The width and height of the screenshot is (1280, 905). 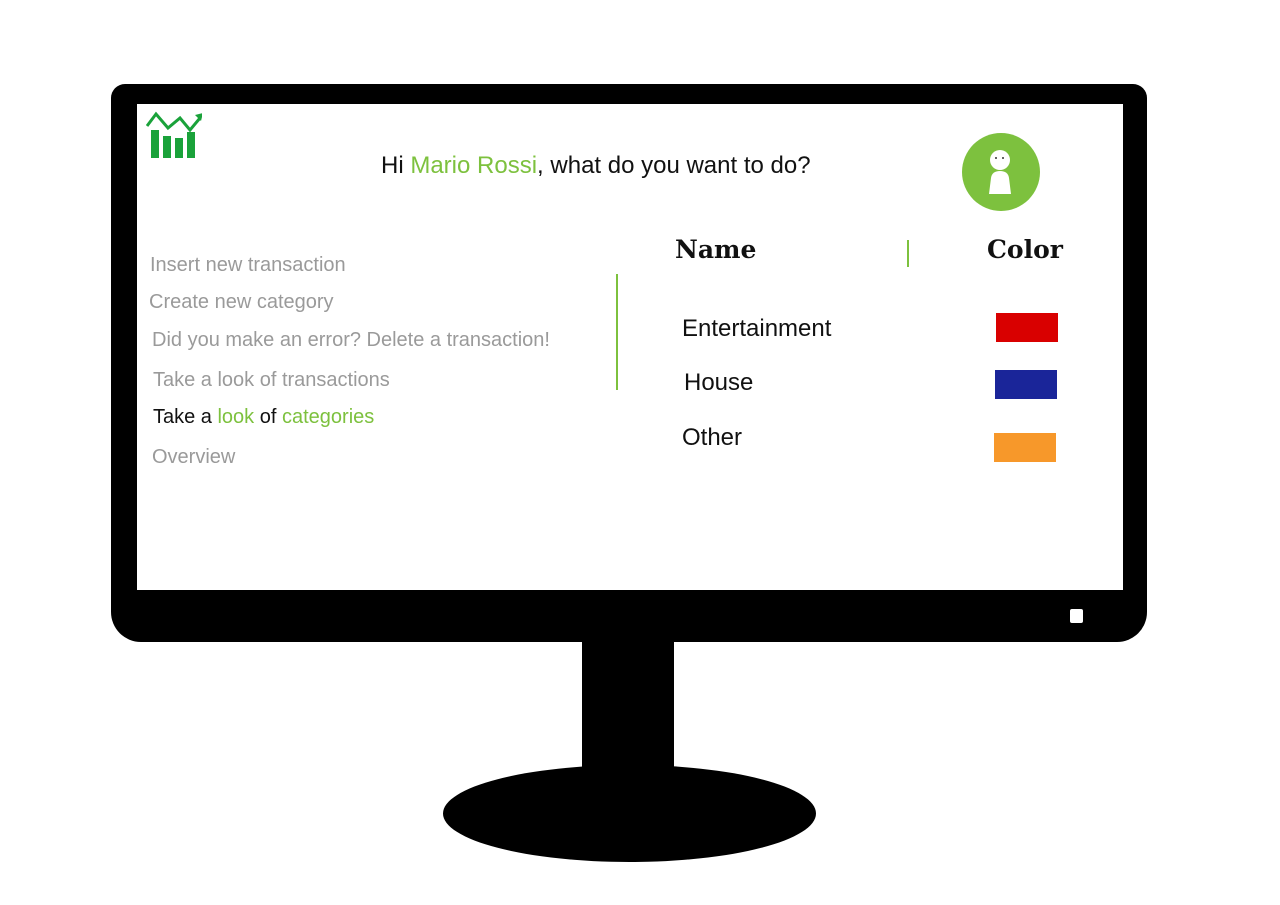 What do you see at coordinates (757, 328) in the screenshot?
I see `category-name-entertainment: Entertainment` at bounding box center [757, 328].